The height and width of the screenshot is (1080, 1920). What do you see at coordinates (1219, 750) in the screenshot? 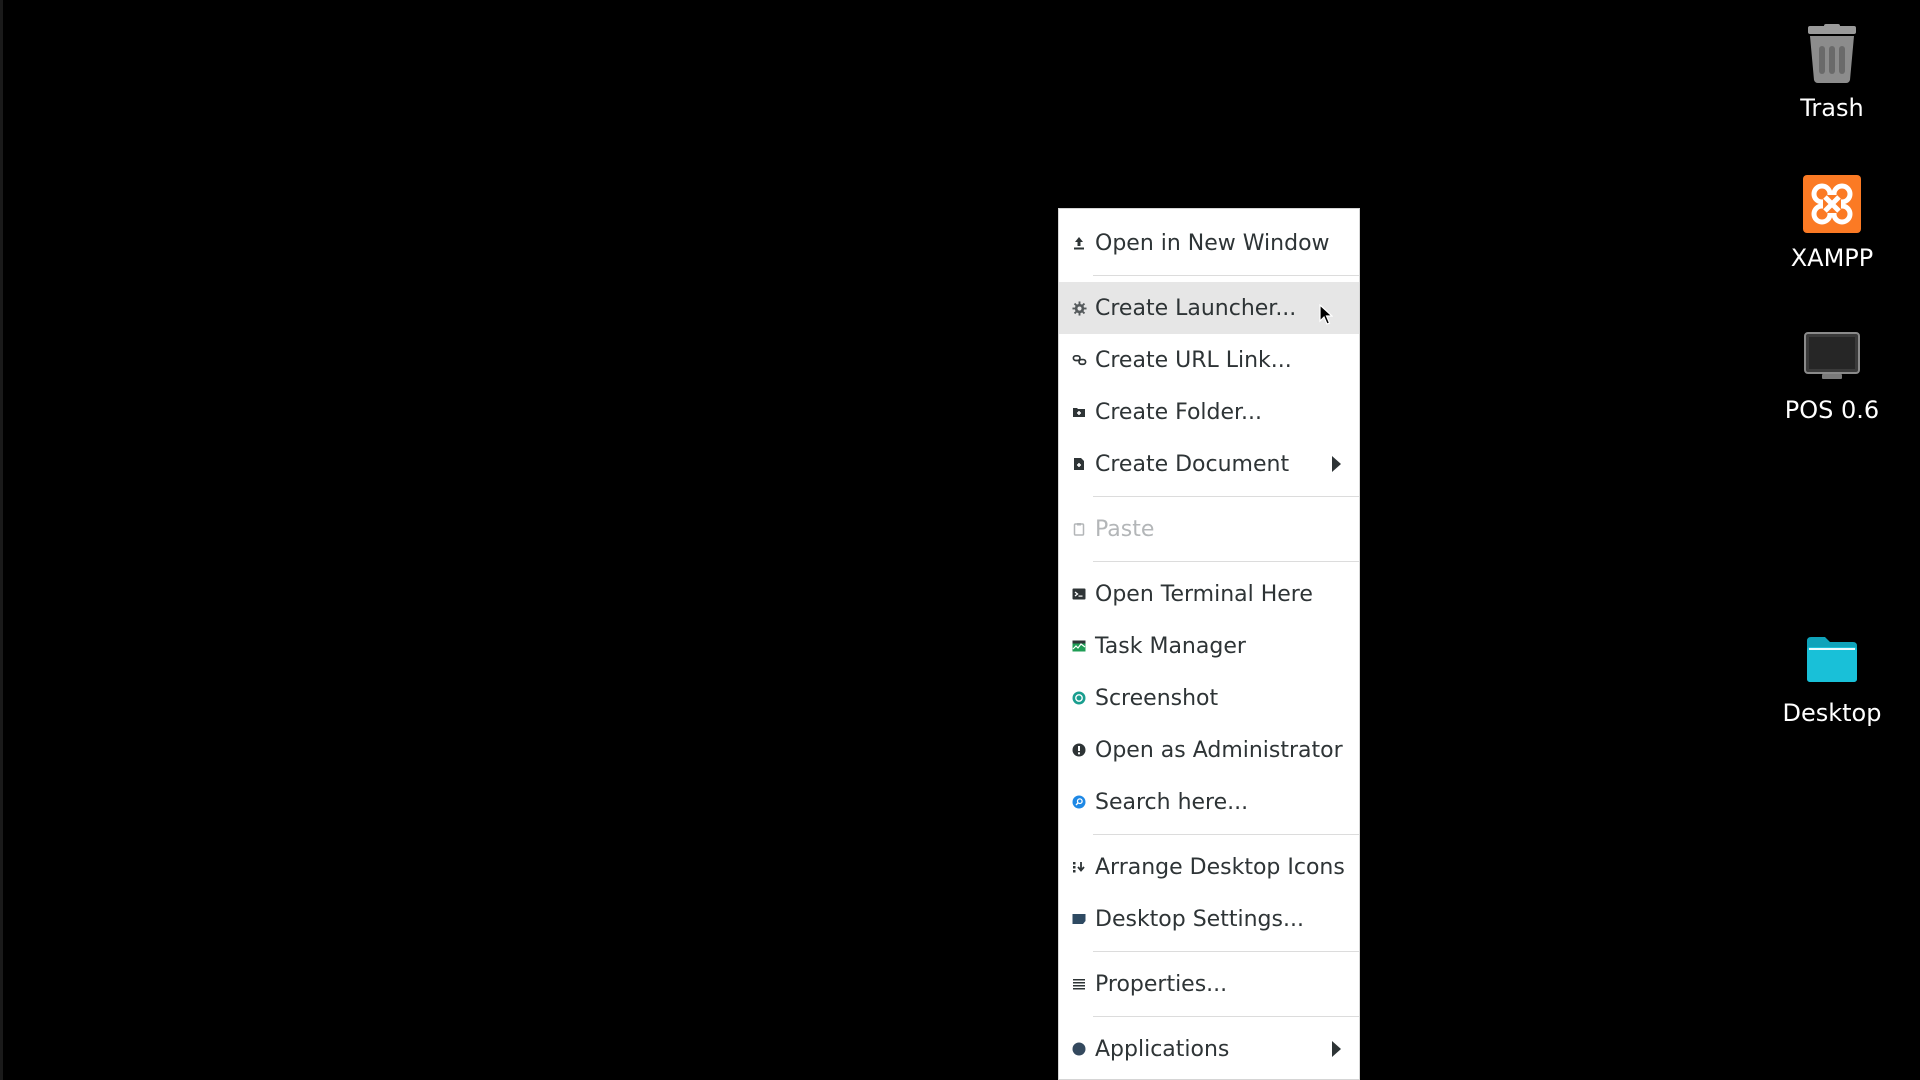
I see `menu-item-label: Open as Administrator` at bounding box center [1219, 750].